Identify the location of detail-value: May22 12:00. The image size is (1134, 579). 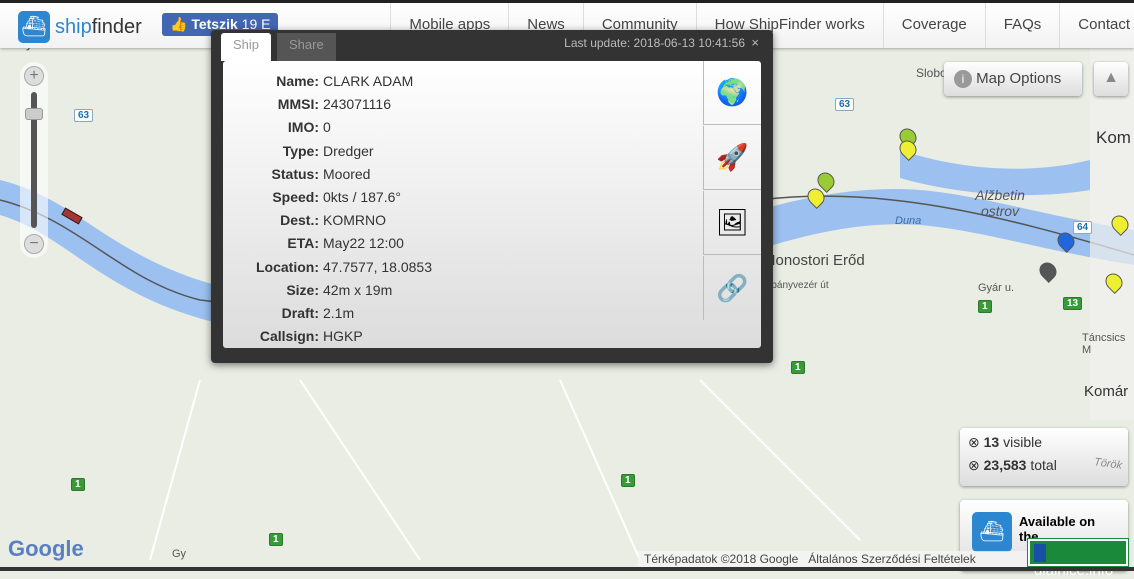
(363, 243).